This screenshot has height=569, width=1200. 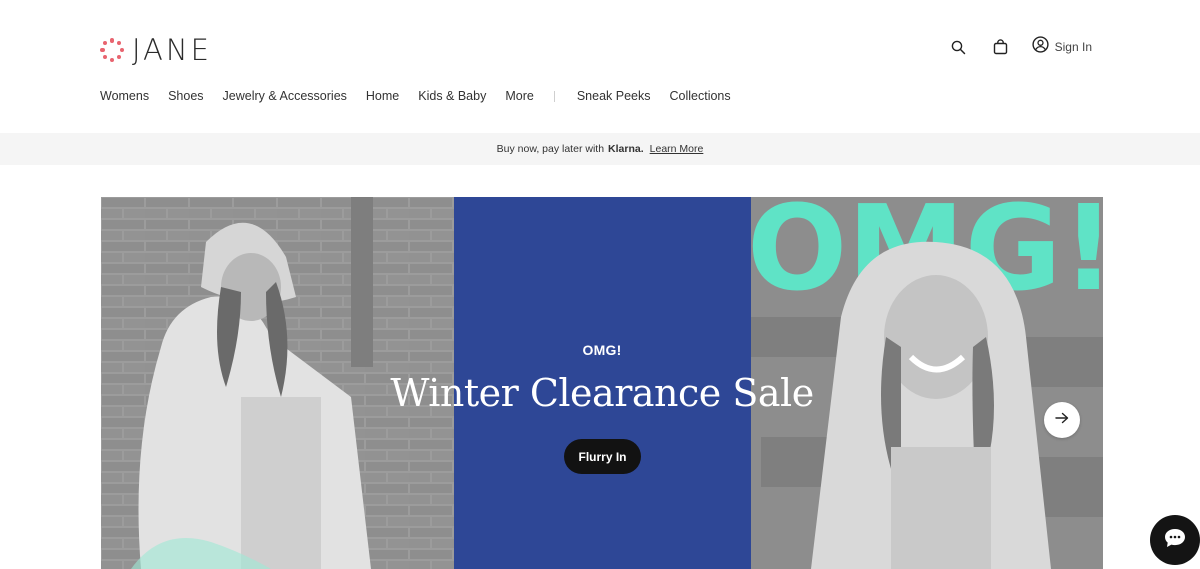 What do you see at coordinates (519, 96) in the screenshot?
I see `nav-item-more: More` at bounding box center [519, 96].